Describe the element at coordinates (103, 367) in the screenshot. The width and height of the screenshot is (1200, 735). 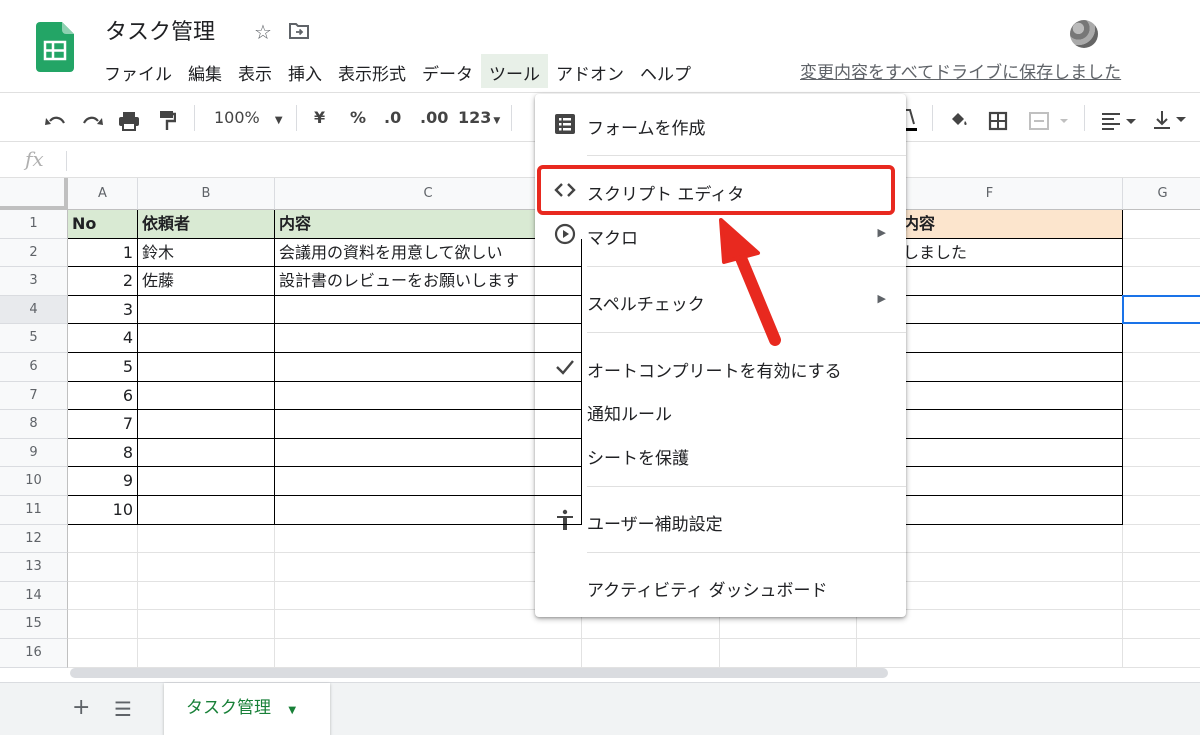
I see `cell: 5` at that location.